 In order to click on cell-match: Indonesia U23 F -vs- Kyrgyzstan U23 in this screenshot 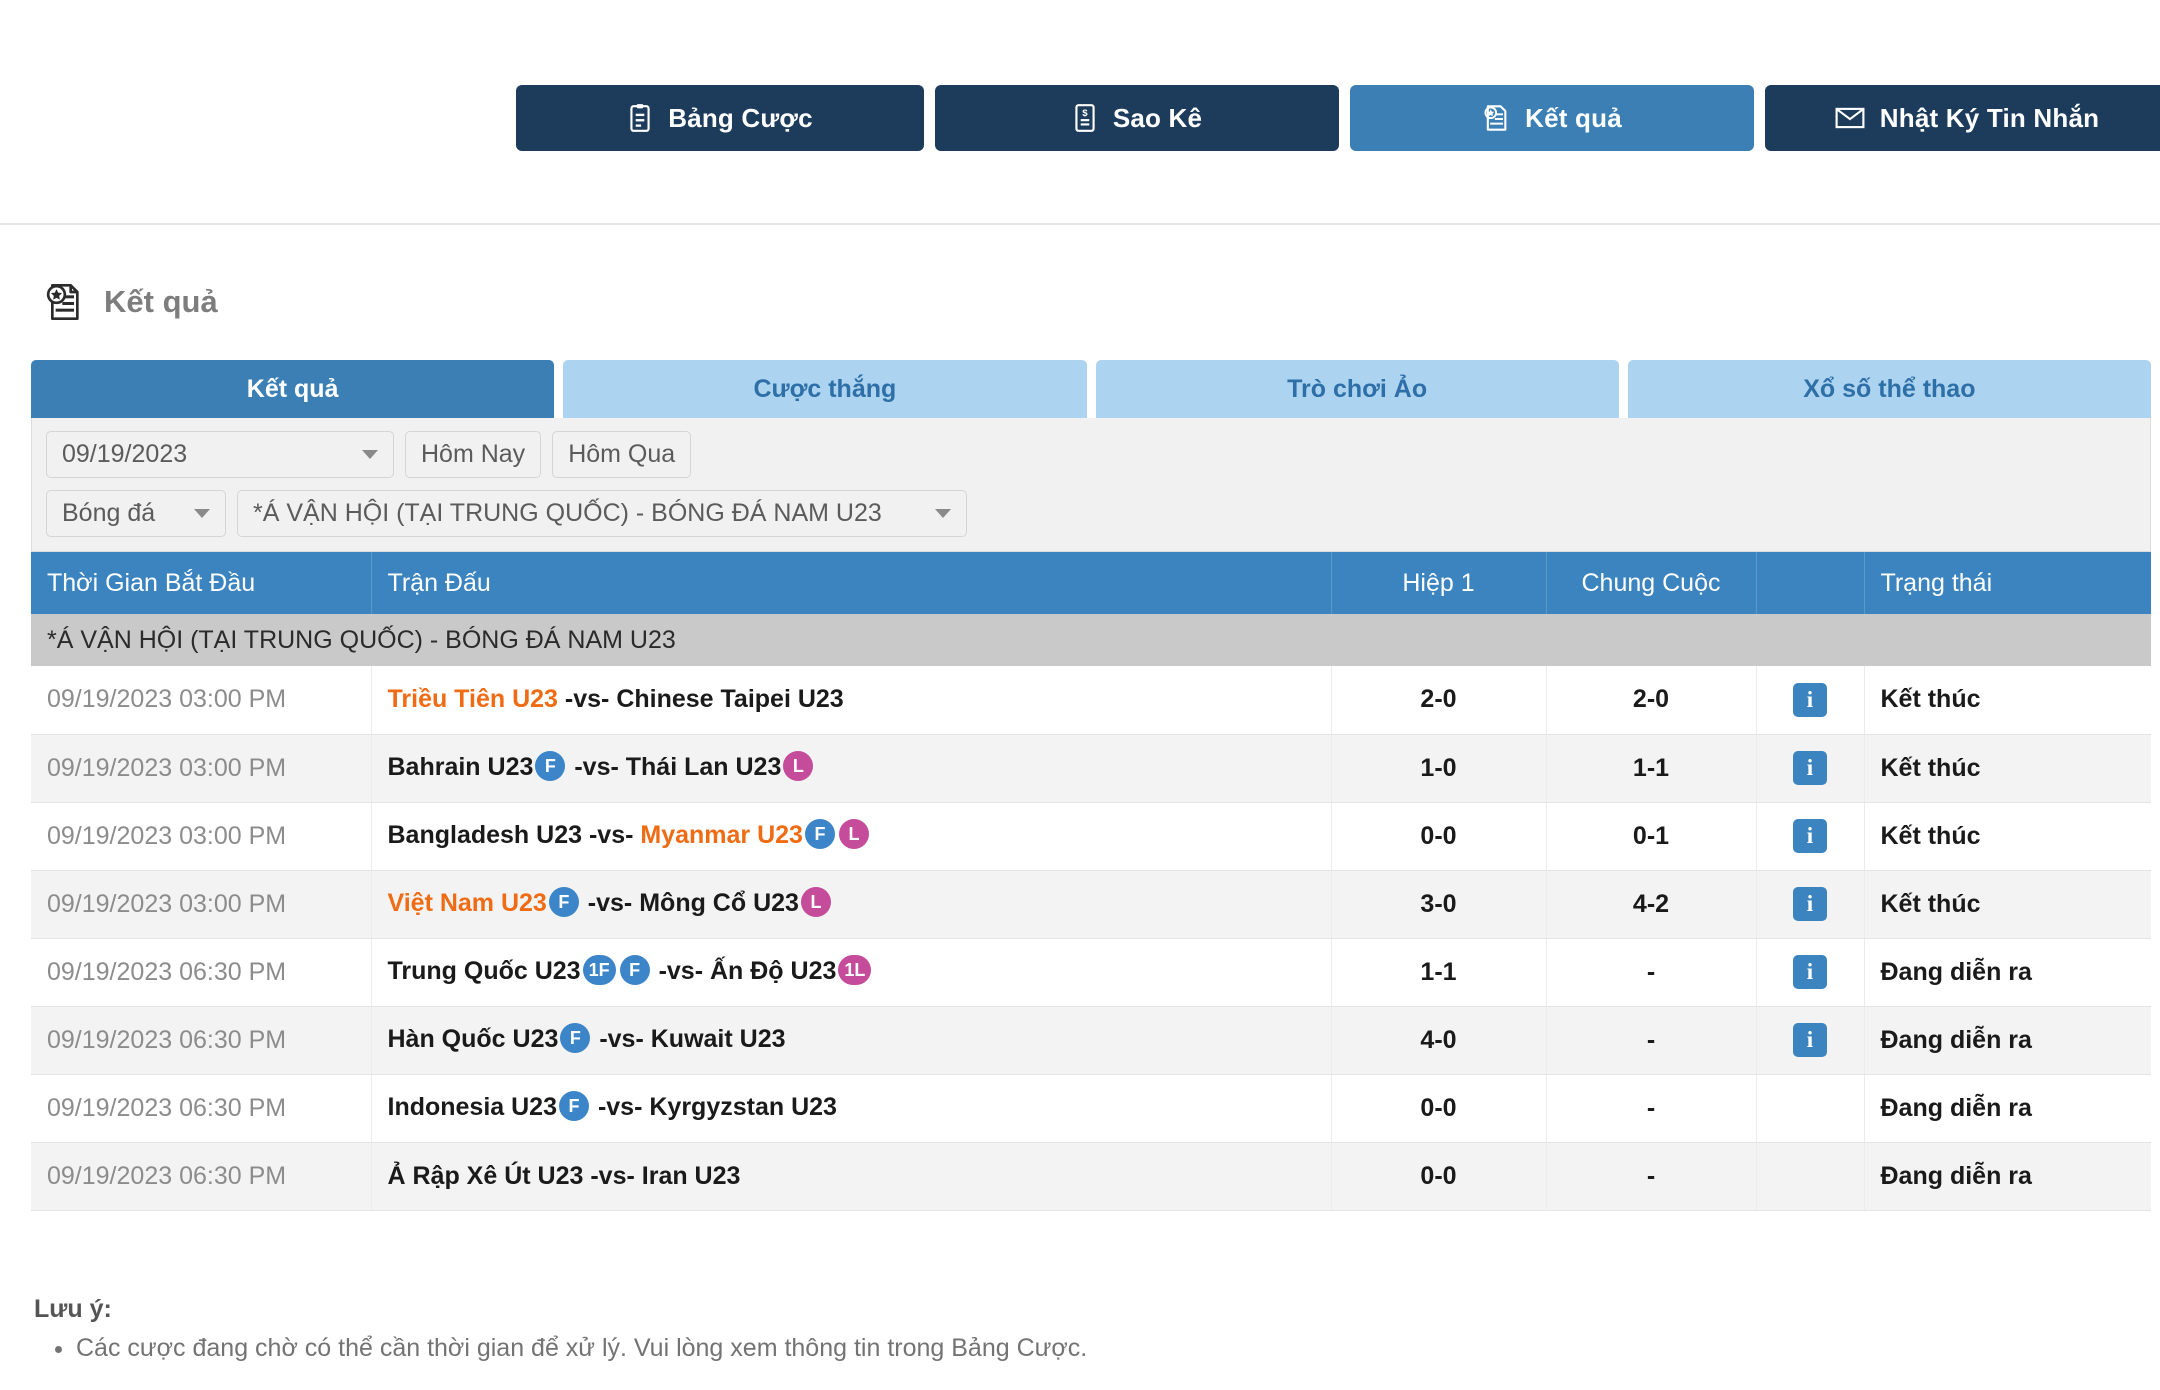, I will do `click(851, 1108)`.